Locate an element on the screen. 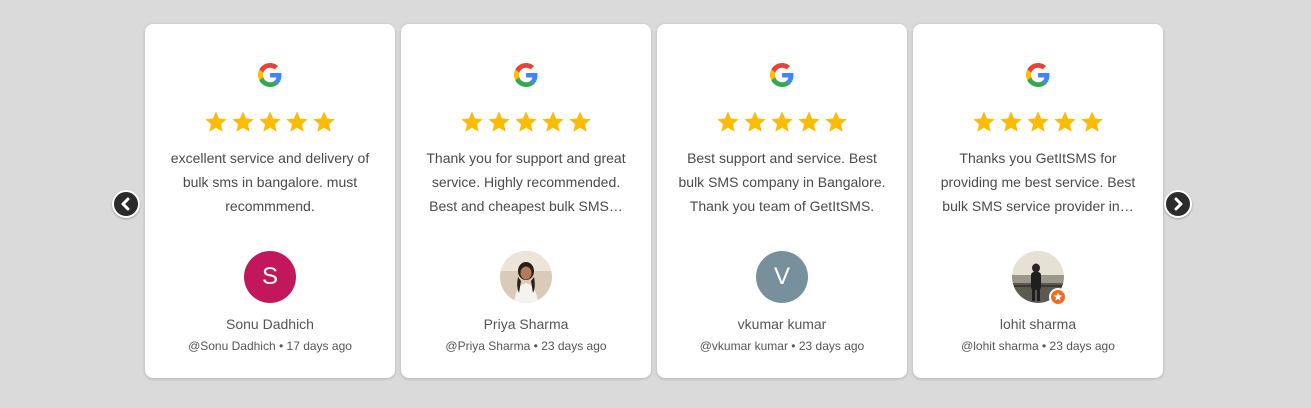 Image resolution: width=1311 pixels, height=408 pixels. reviewer-handle: @lohit sharma is located at coordinates (1000, 346).